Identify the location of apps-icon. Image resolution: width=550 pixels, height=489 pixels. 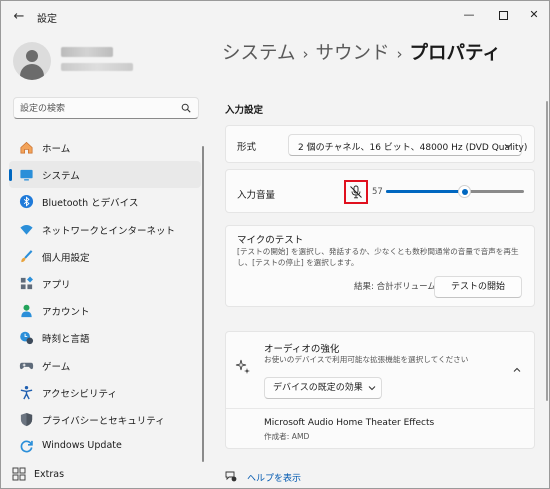
(26, 283).